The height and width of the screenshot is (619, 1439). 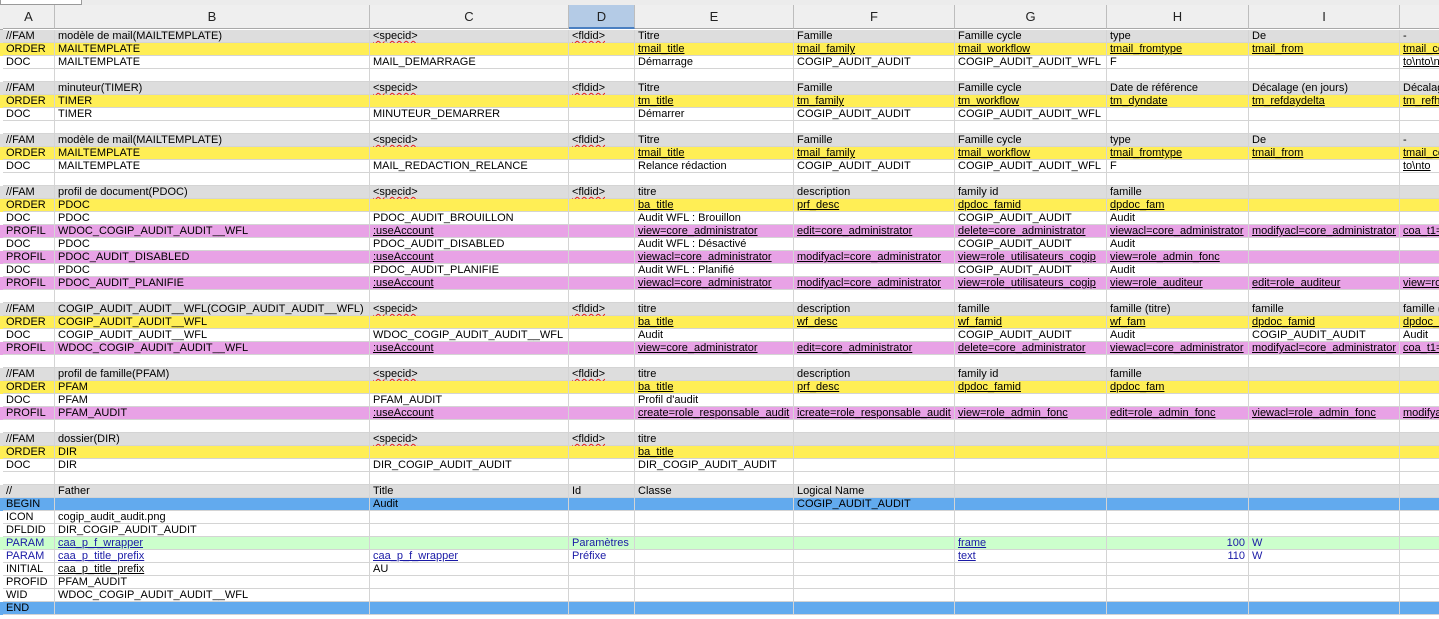 What do you see at coordinates (1419, 309) in the screenshot?
I see `cell: famille (` at bounding box center [1419, 309].